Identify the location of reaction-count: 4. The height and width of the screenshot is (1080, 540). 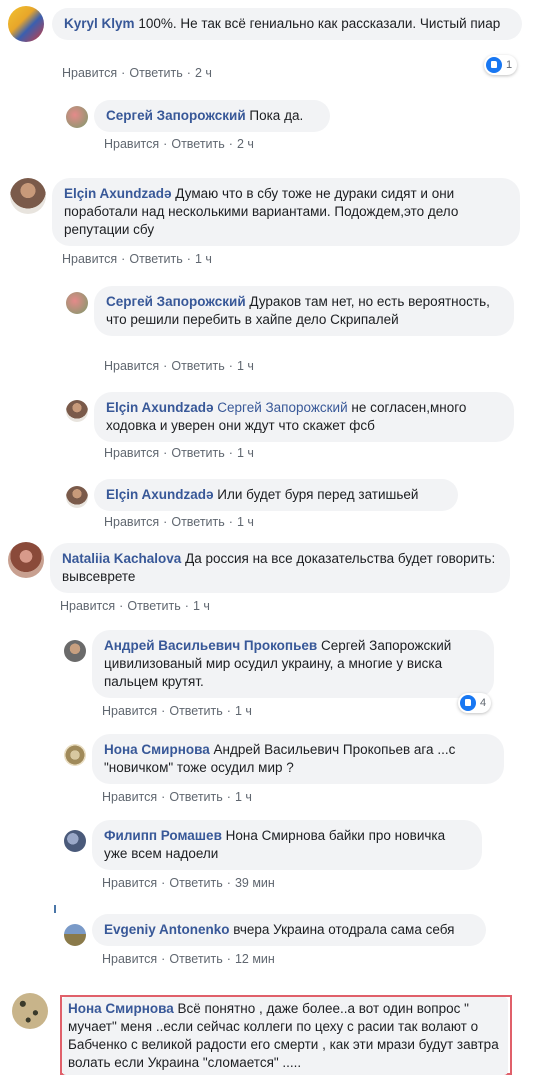
(475, 703).